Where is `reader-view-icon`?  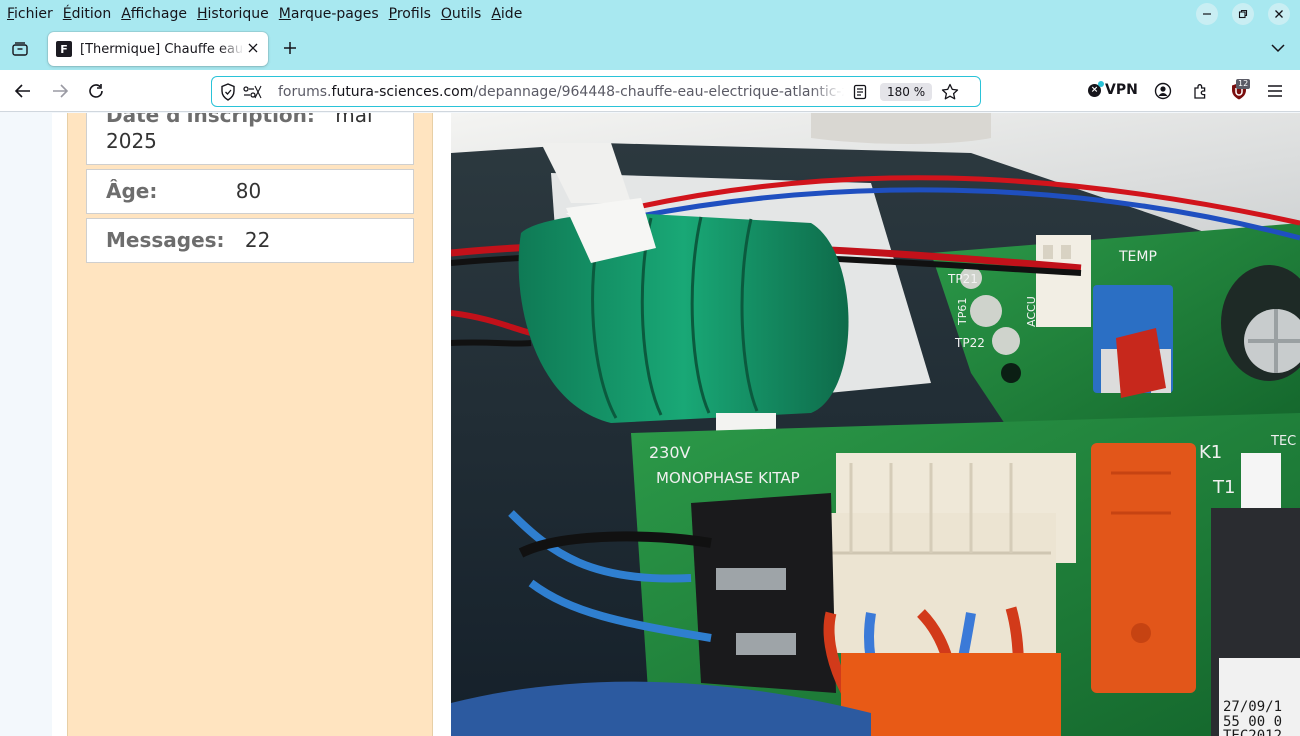
reader-view-icon is located at coordinates (860, 91).